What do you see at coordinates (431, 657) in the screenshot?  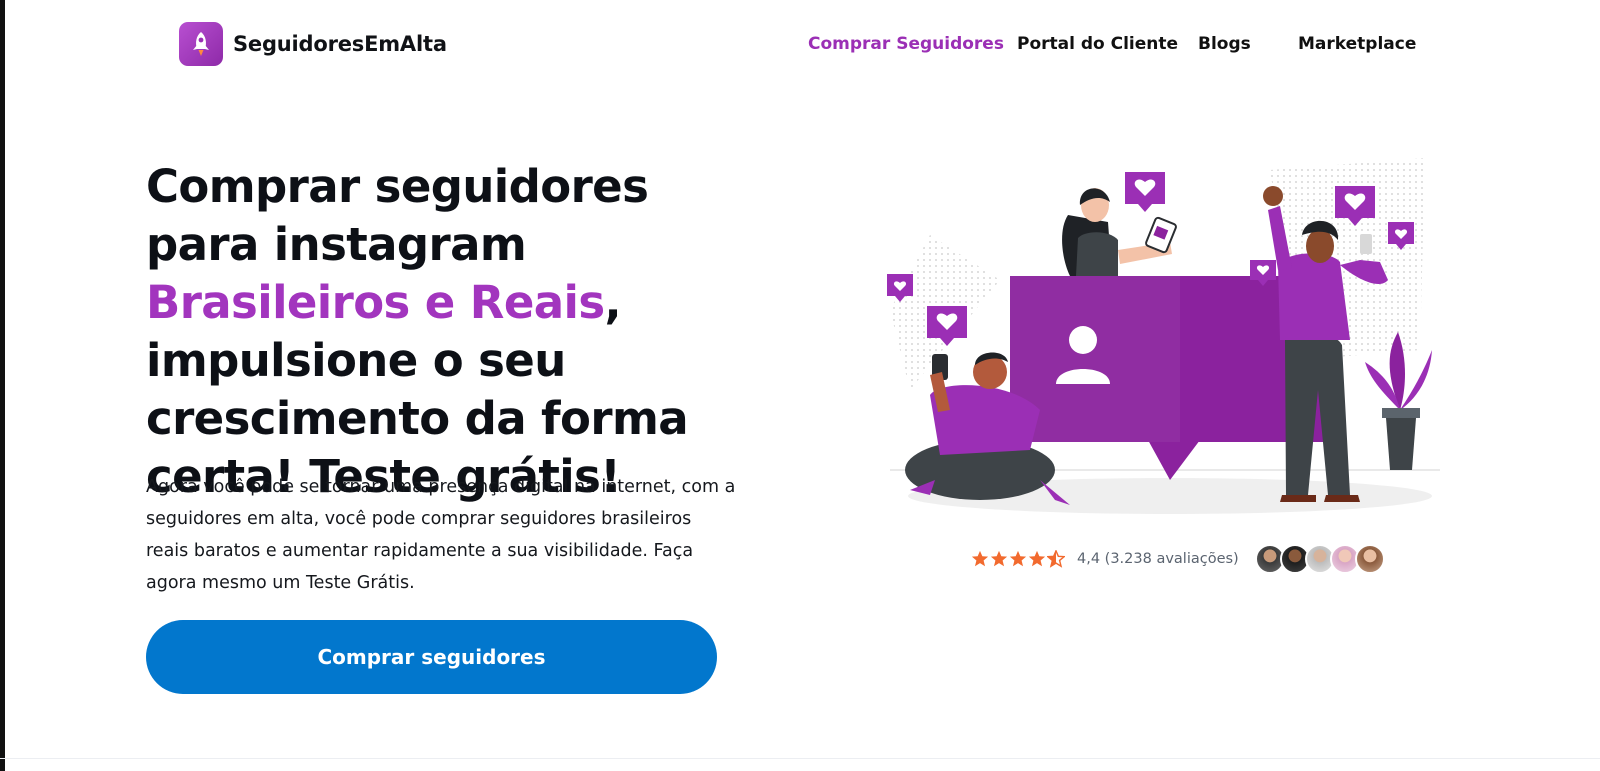 I see `comprar-seguidores-button: Comprar seguidores` at bounding box center [431, 657].